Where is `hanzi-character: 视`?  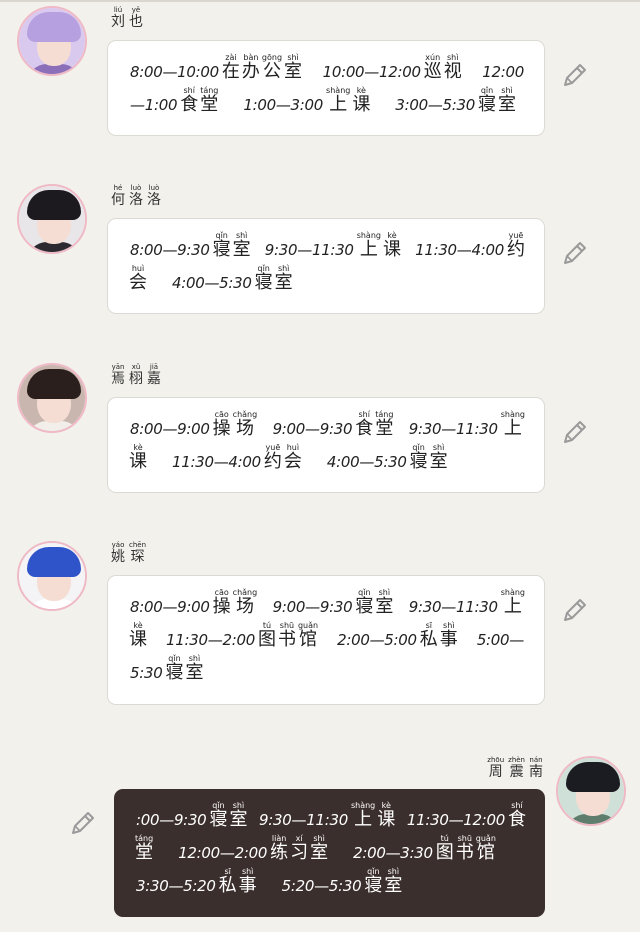 hanzi-character: 视 is located at coordinates (452, 71).